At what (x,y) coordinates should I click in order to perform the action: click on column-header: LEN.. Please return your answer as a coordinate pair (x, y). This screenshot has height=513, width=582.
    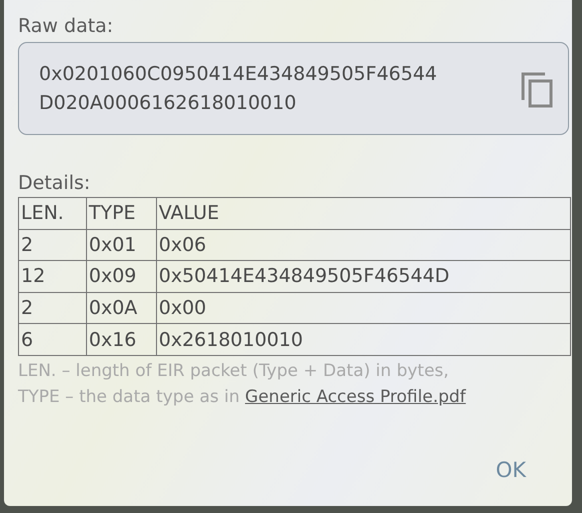
    Looking at the image, I should click on (52, 214).